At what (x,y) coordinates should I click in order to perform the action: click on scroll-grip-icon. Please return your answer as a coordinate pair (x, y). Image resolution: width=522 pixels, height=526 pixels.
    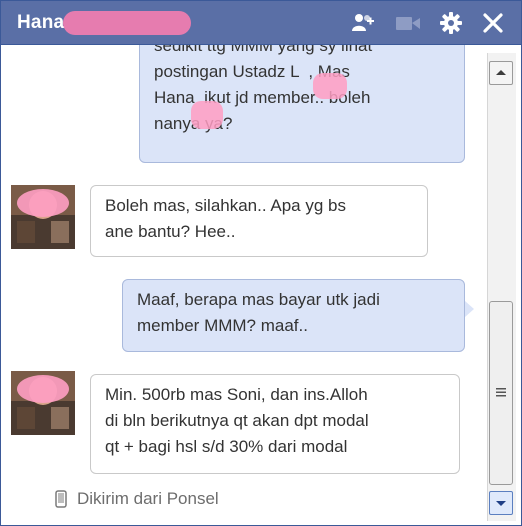
    Looking at the image, I should click on (501, 392).